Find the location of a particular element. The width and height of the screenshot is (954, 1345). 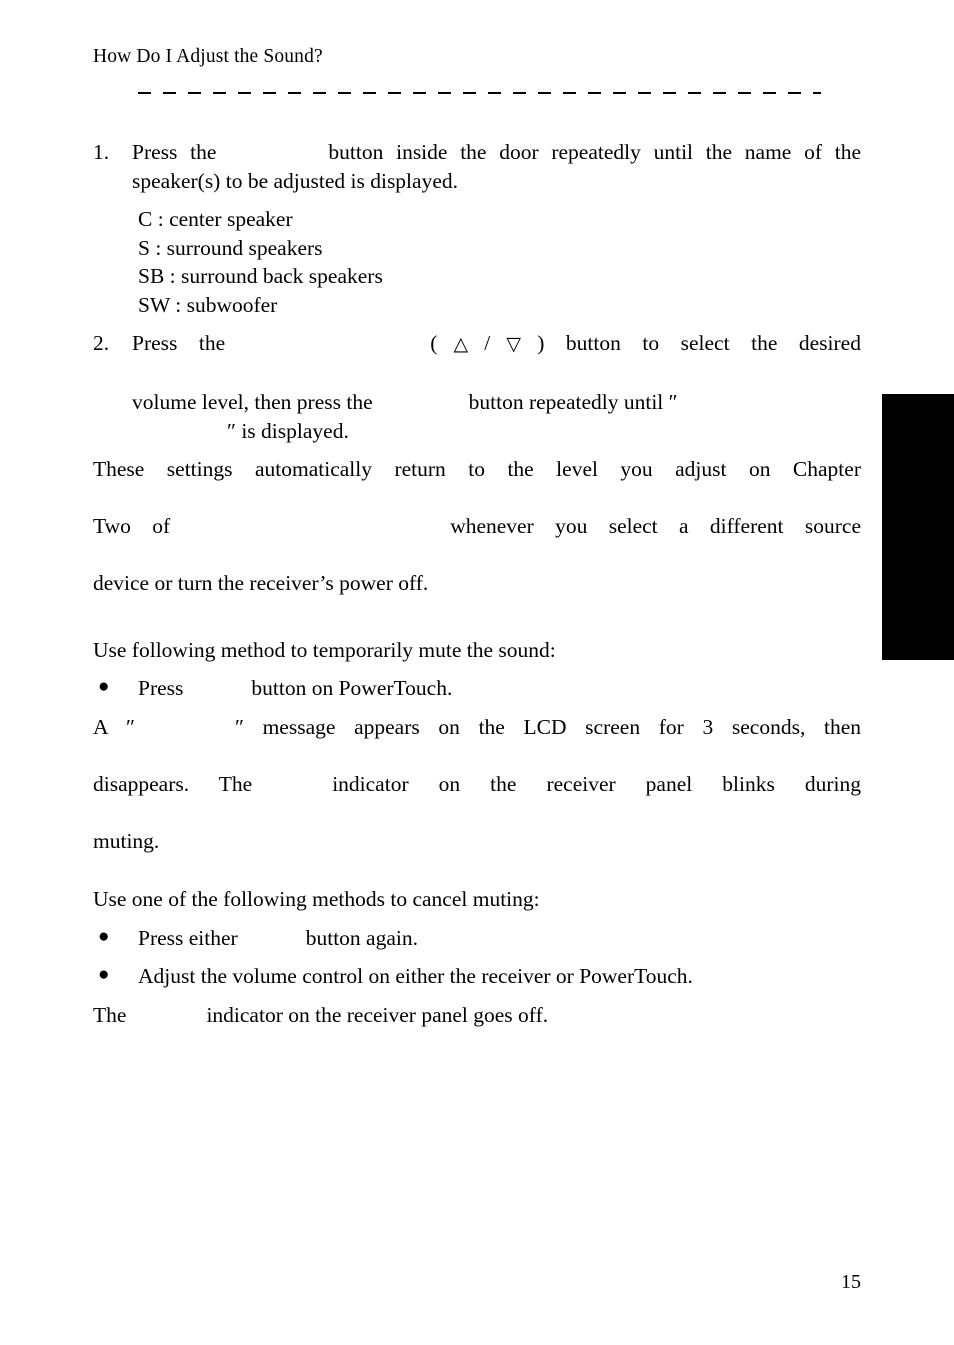

step-1-missing-glyph-gap is located at coordinates (272, 158).